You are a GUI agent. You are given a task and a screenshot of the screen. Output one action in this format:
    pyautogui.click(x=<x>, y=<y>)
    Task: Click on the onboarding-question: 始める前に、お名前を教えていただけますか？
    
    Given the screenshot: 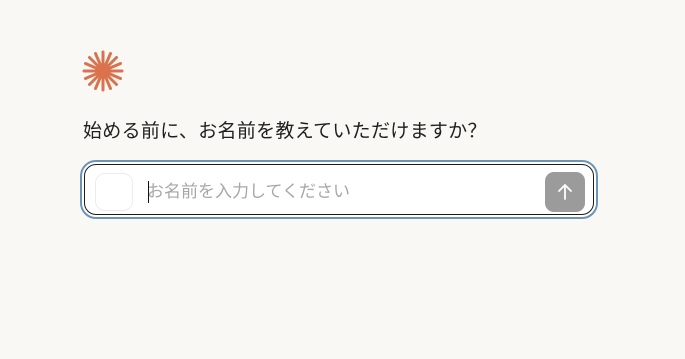 What is the action you would take?
    pyautogui.click(x=285, y=131)
    